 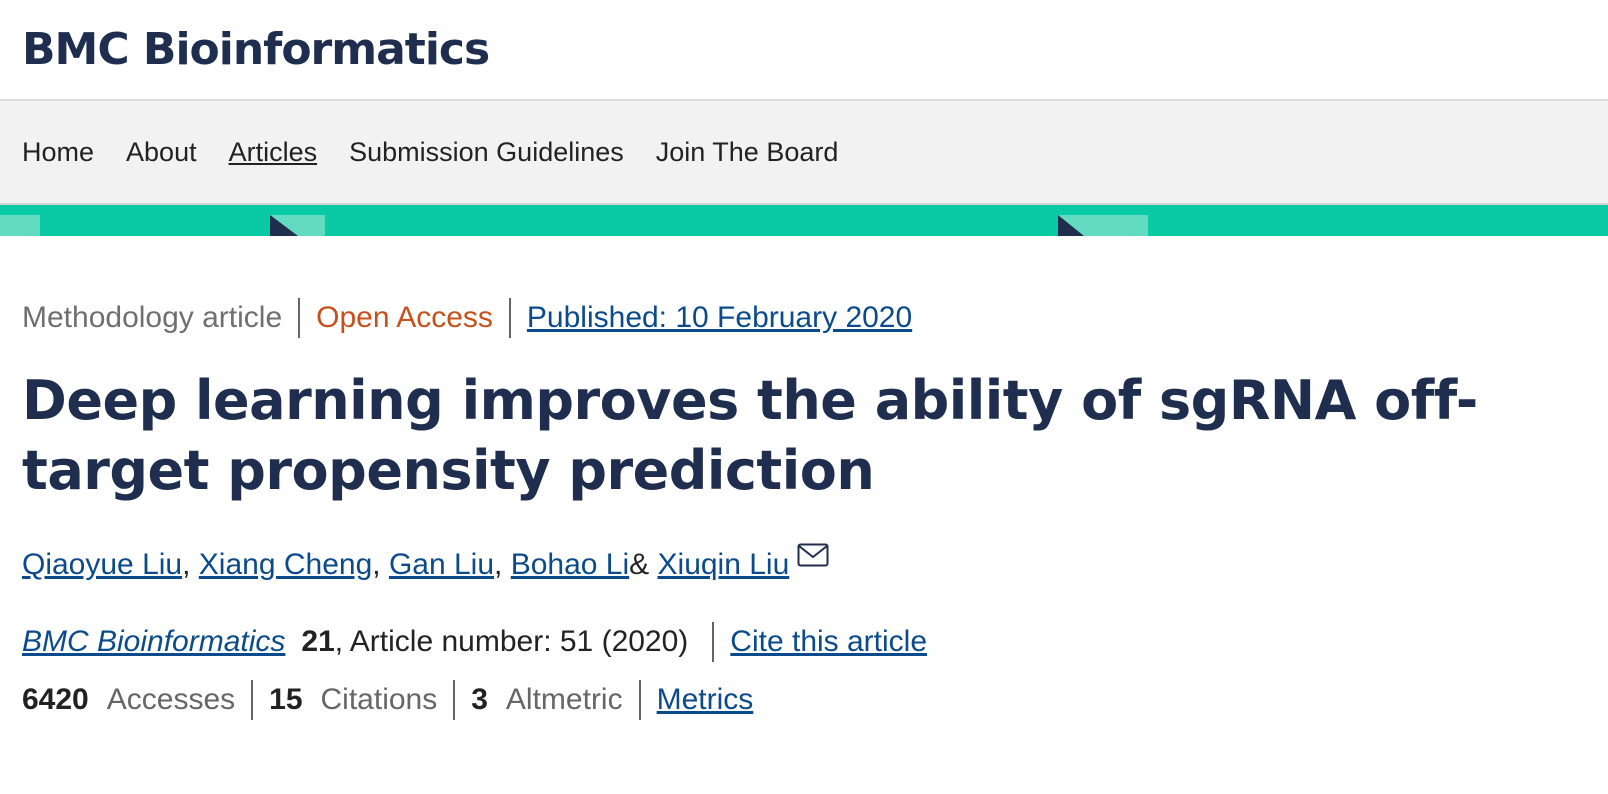 I want to click on author-link: Xiuqin Liu, so click(x=724, y=565).